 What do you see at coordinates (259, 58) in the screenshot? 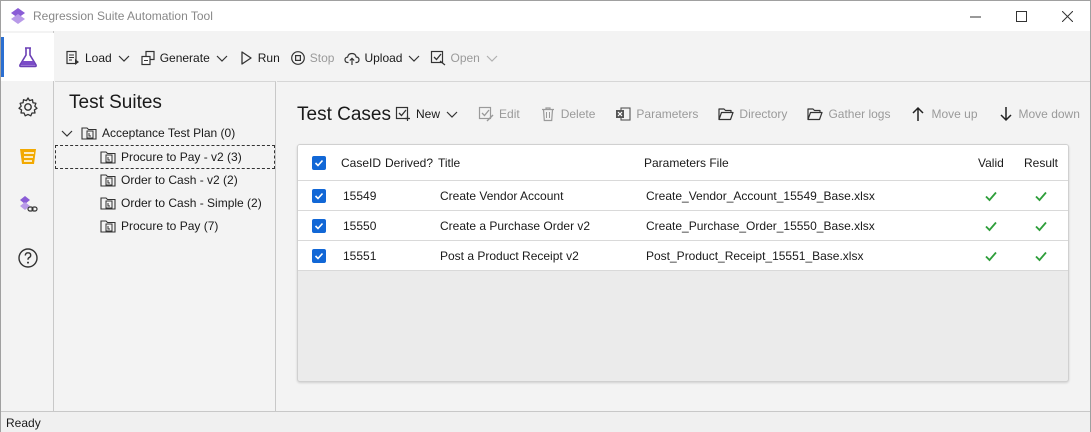
I see `run-button: Run` at bounding box center [259, 58].